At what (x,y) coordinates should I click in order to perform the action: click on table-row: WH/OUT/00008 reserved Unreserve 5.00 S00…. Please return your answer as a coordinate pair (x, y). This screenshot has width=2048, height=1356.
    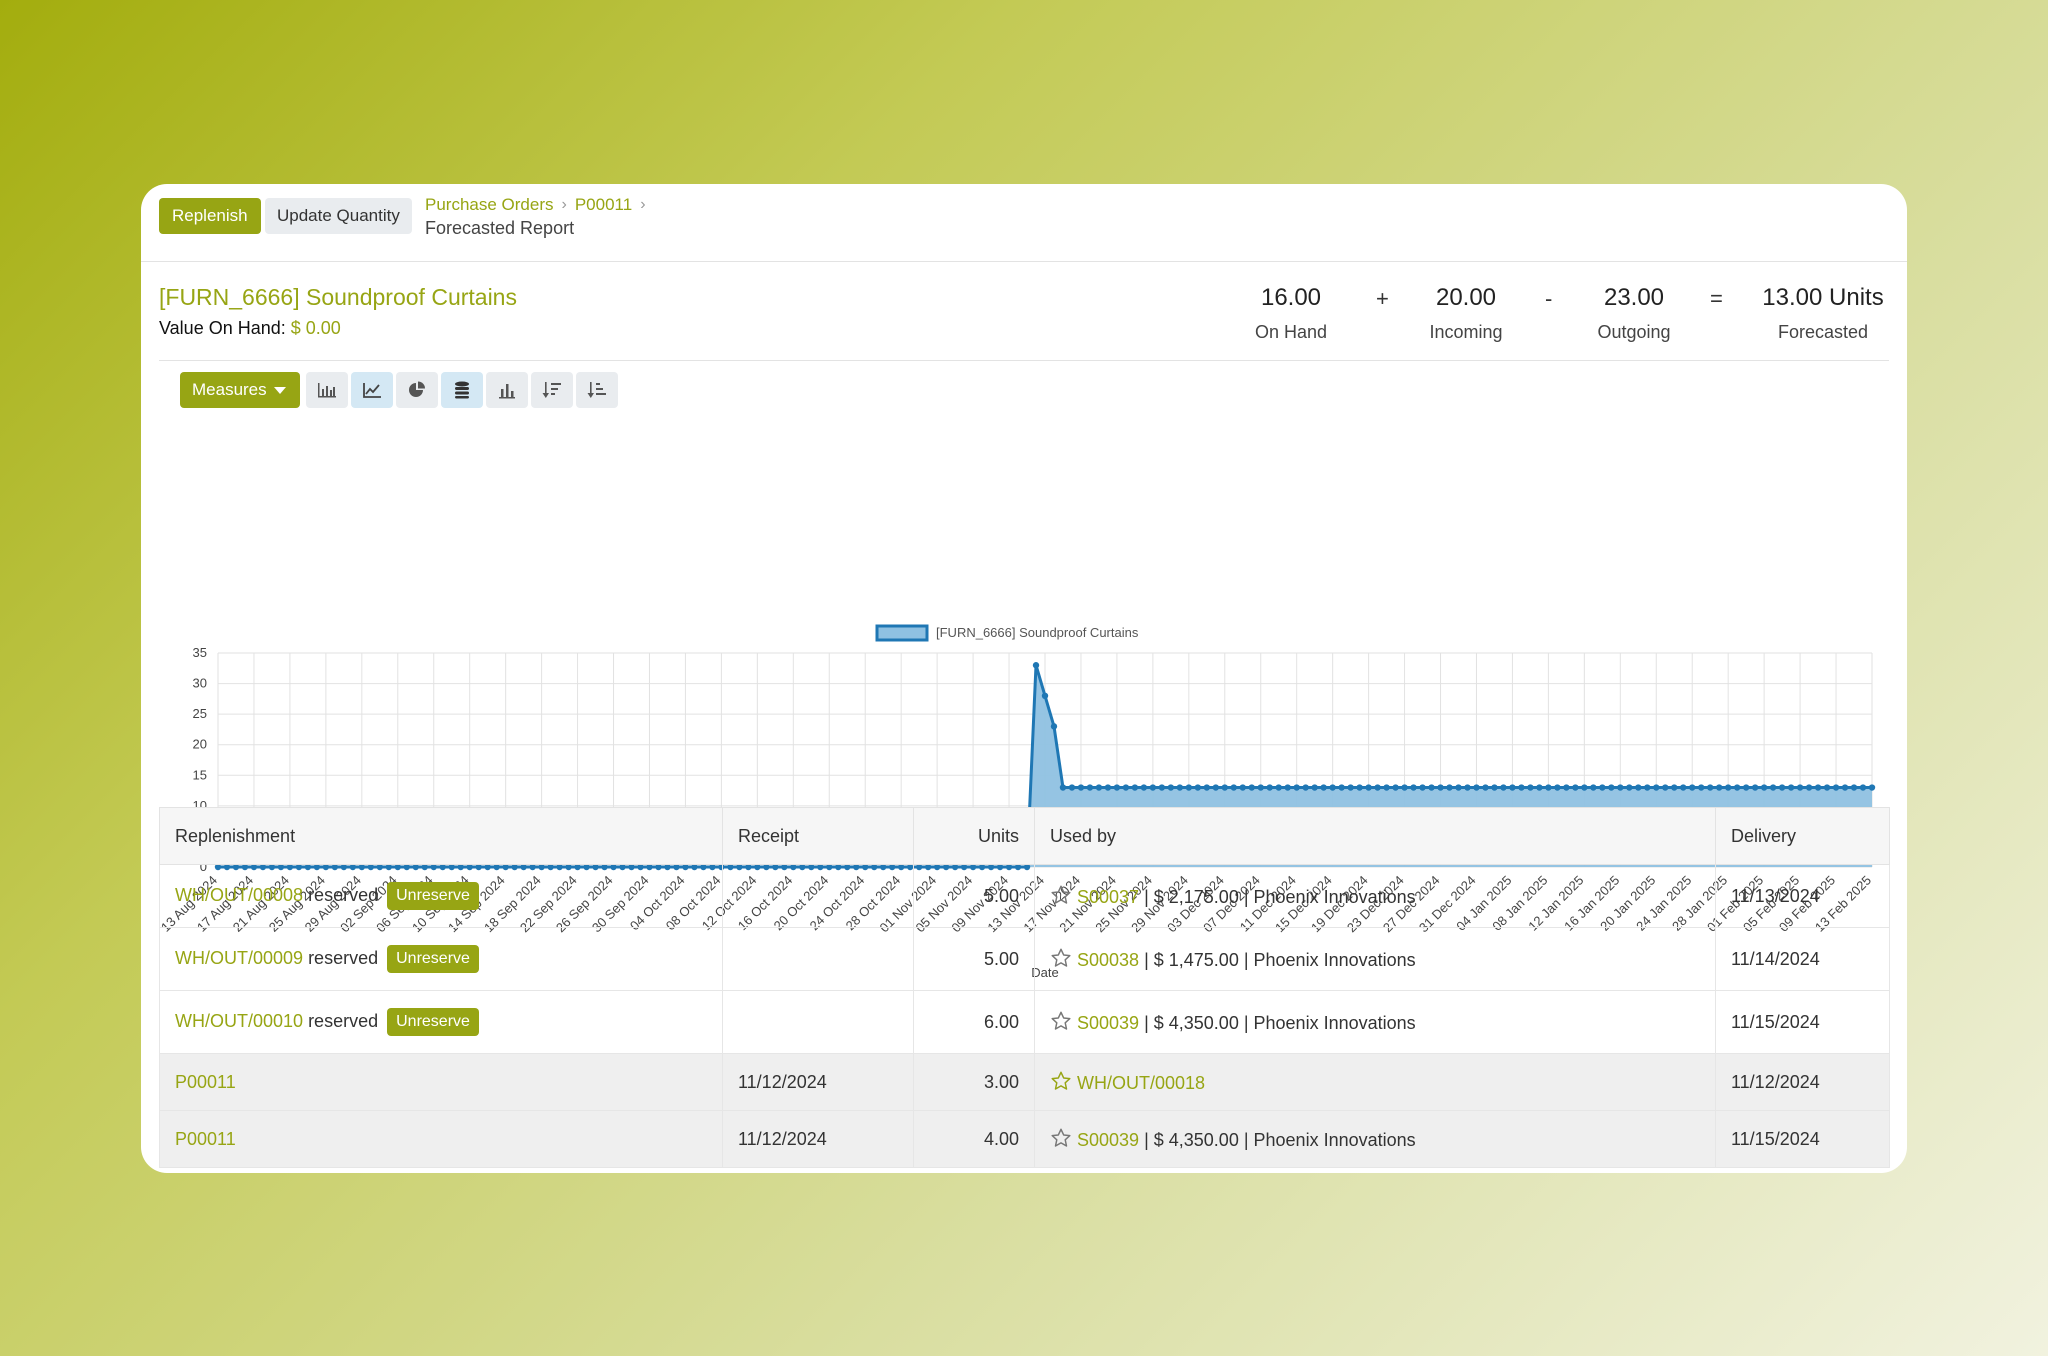
    Looking at the image, I should click on (1024, 896).